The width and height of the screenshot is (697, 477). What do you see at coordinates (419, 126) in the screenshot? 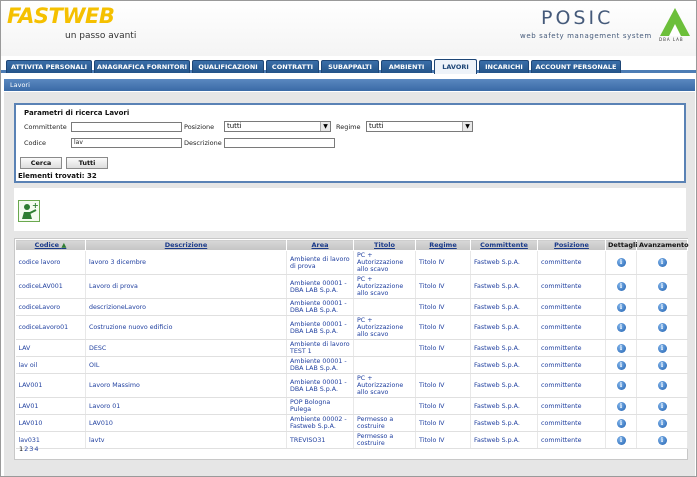
I see `regime-select: tutti ▼` at bounding box center [419, 126].